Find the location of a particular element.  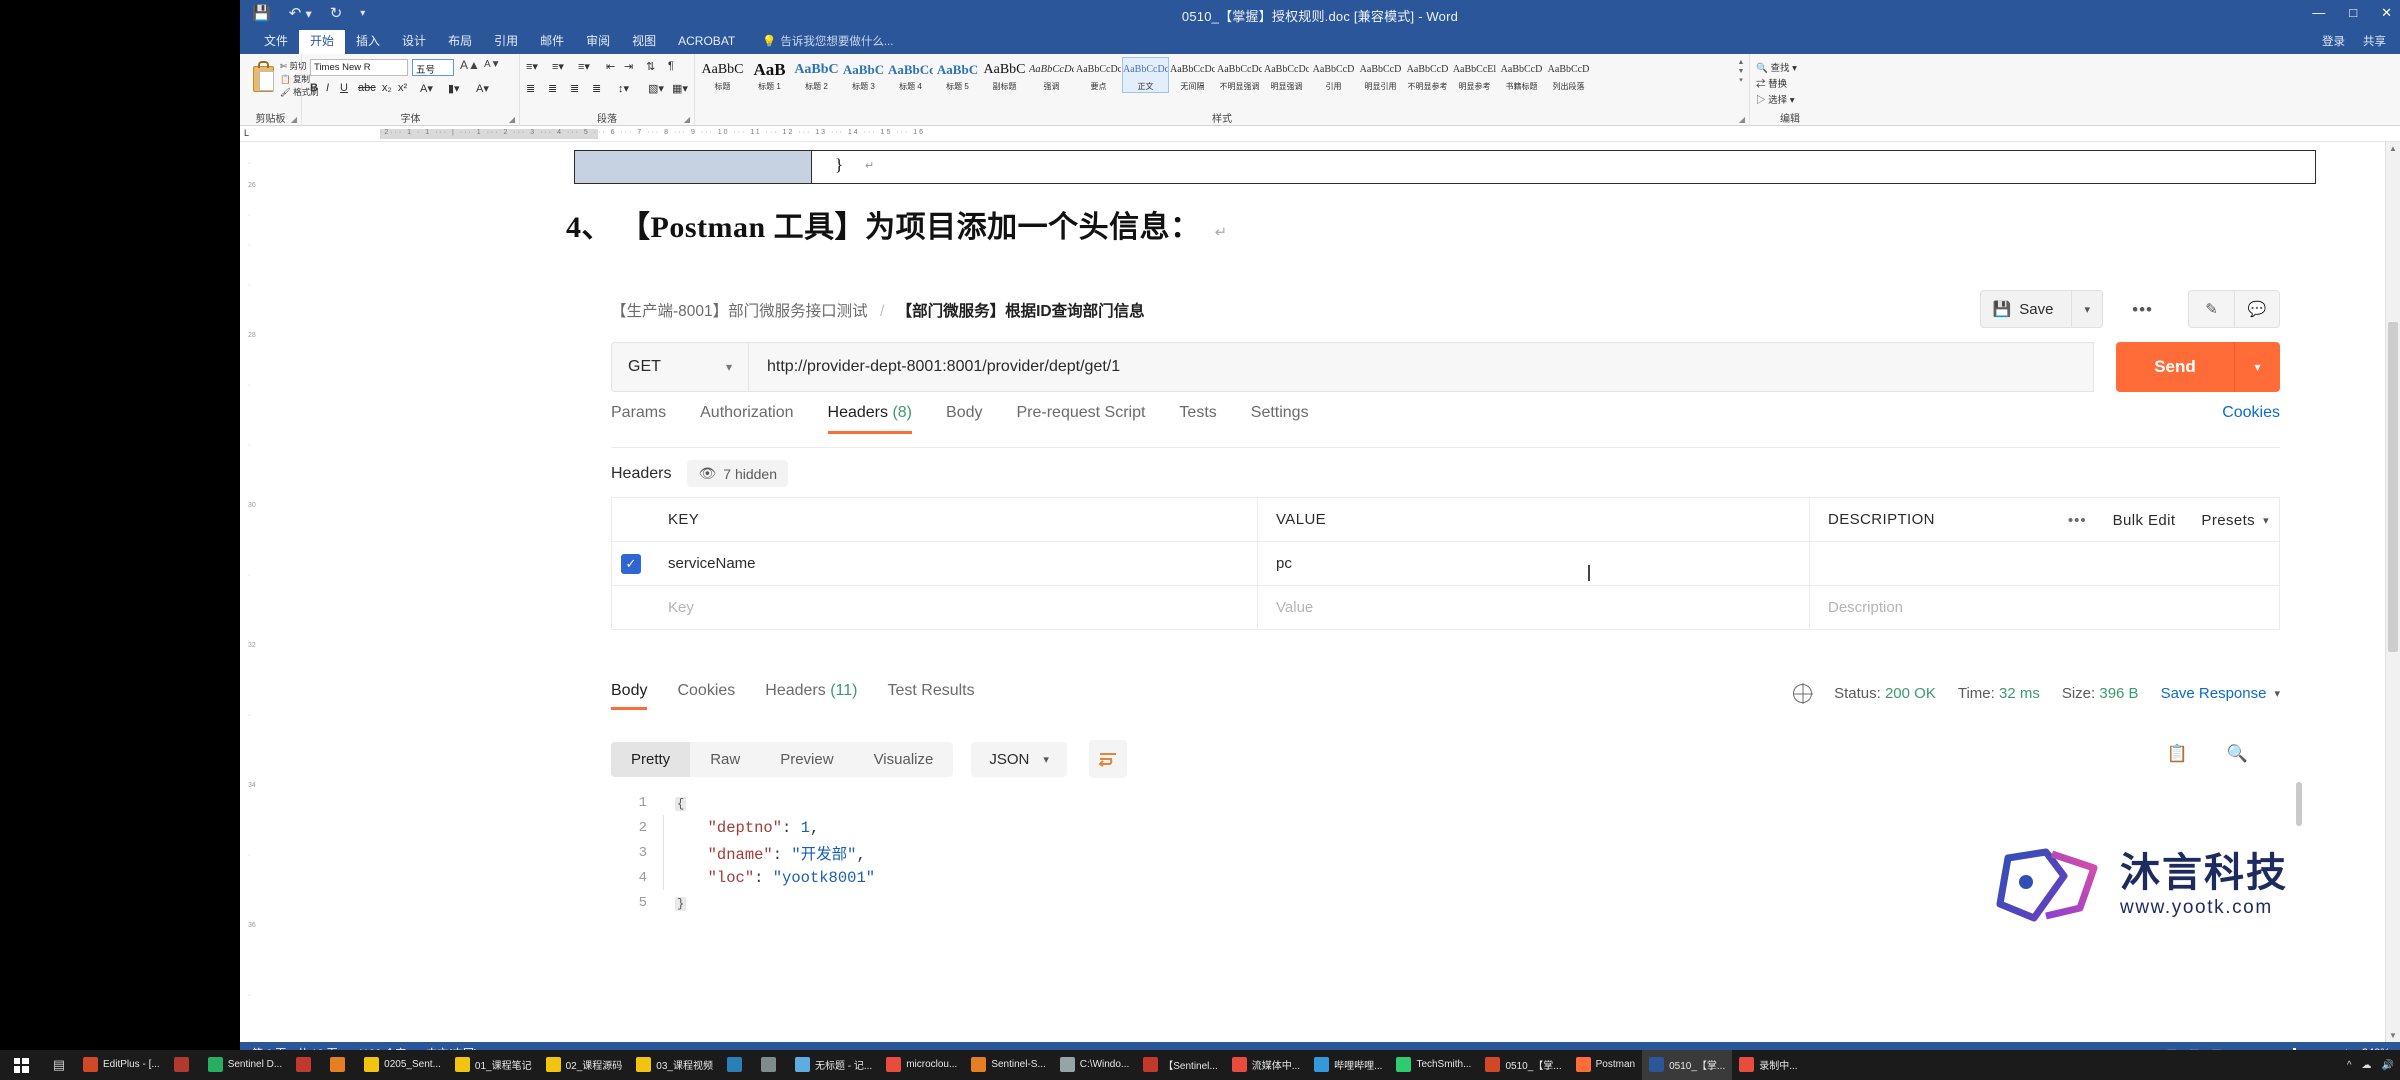

font-dialog-launcher: ◢ is located at coordinates (512, 119).